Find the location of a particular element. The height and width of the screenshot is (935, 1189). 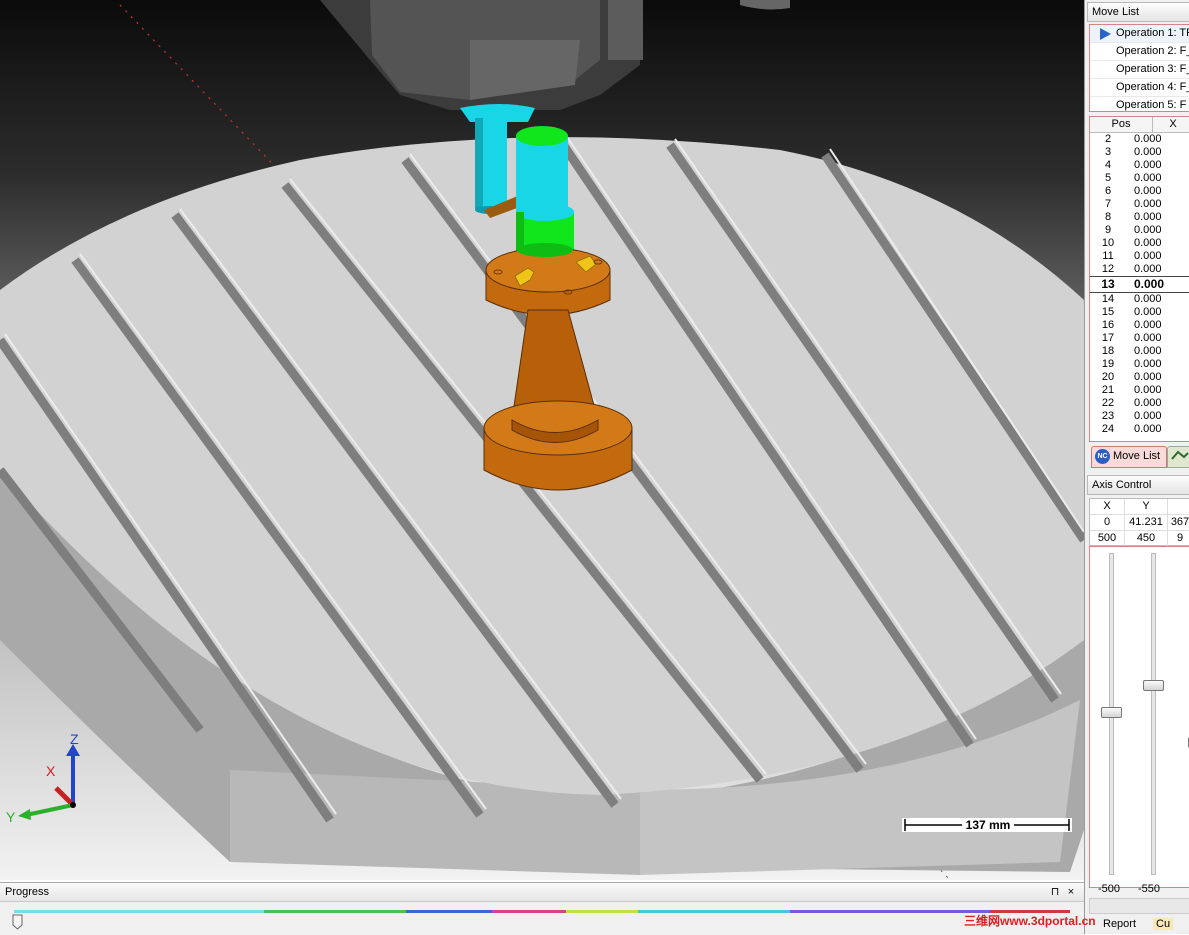

triad-y-label: Y is located at coordinates (11, 817).